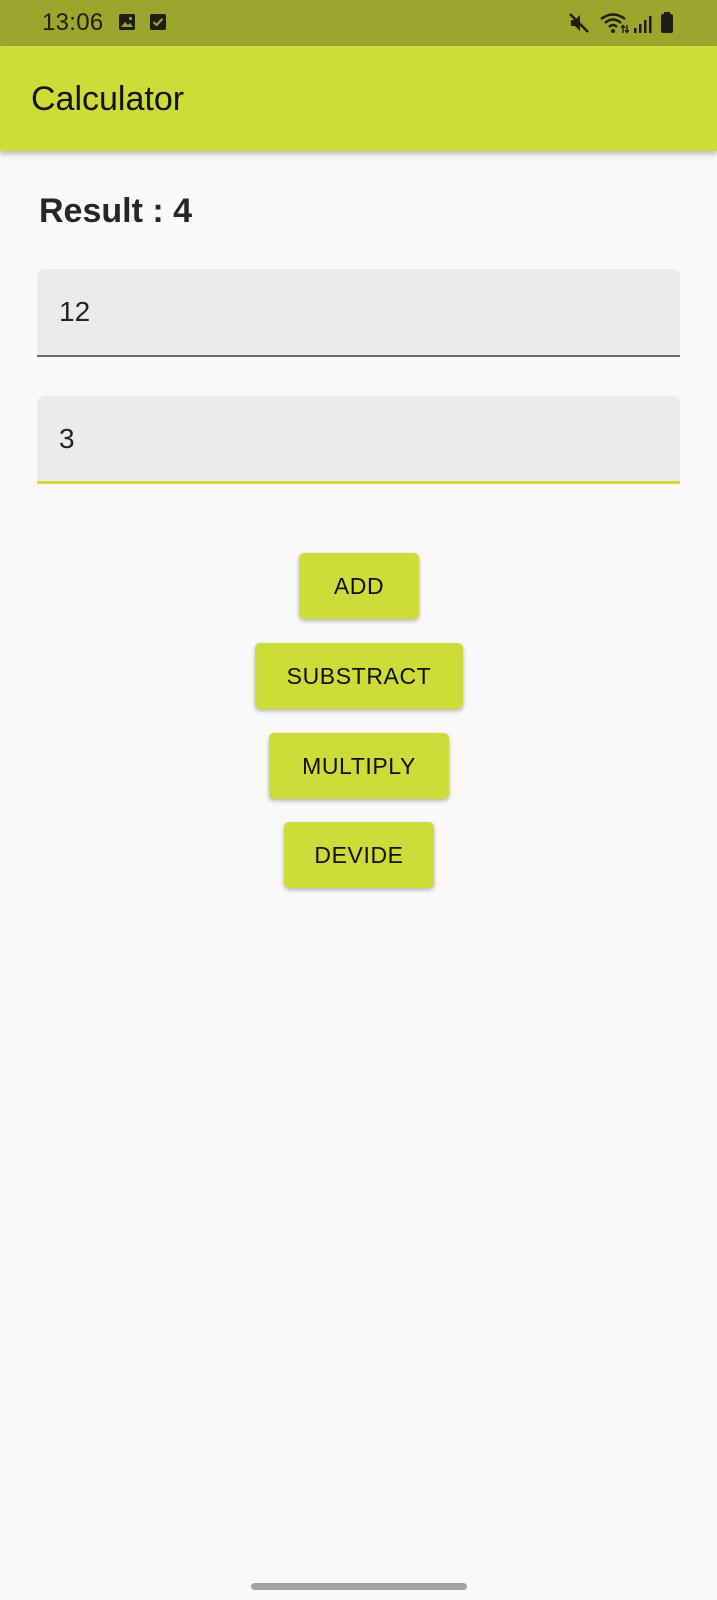  Describe the element at coordinates (614, 23) in the screenshot. I see `wifi-icon` at that location.